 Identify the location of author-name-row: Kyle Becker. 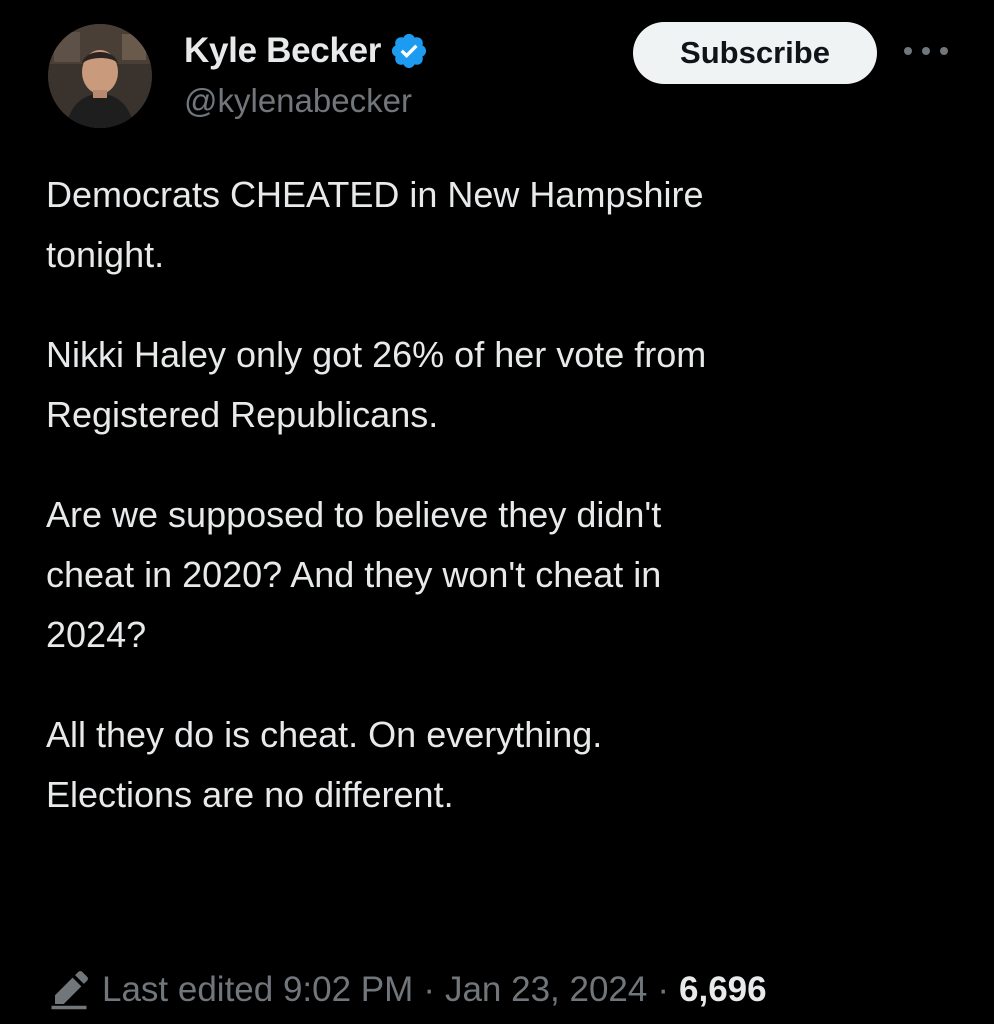
(306, 51).